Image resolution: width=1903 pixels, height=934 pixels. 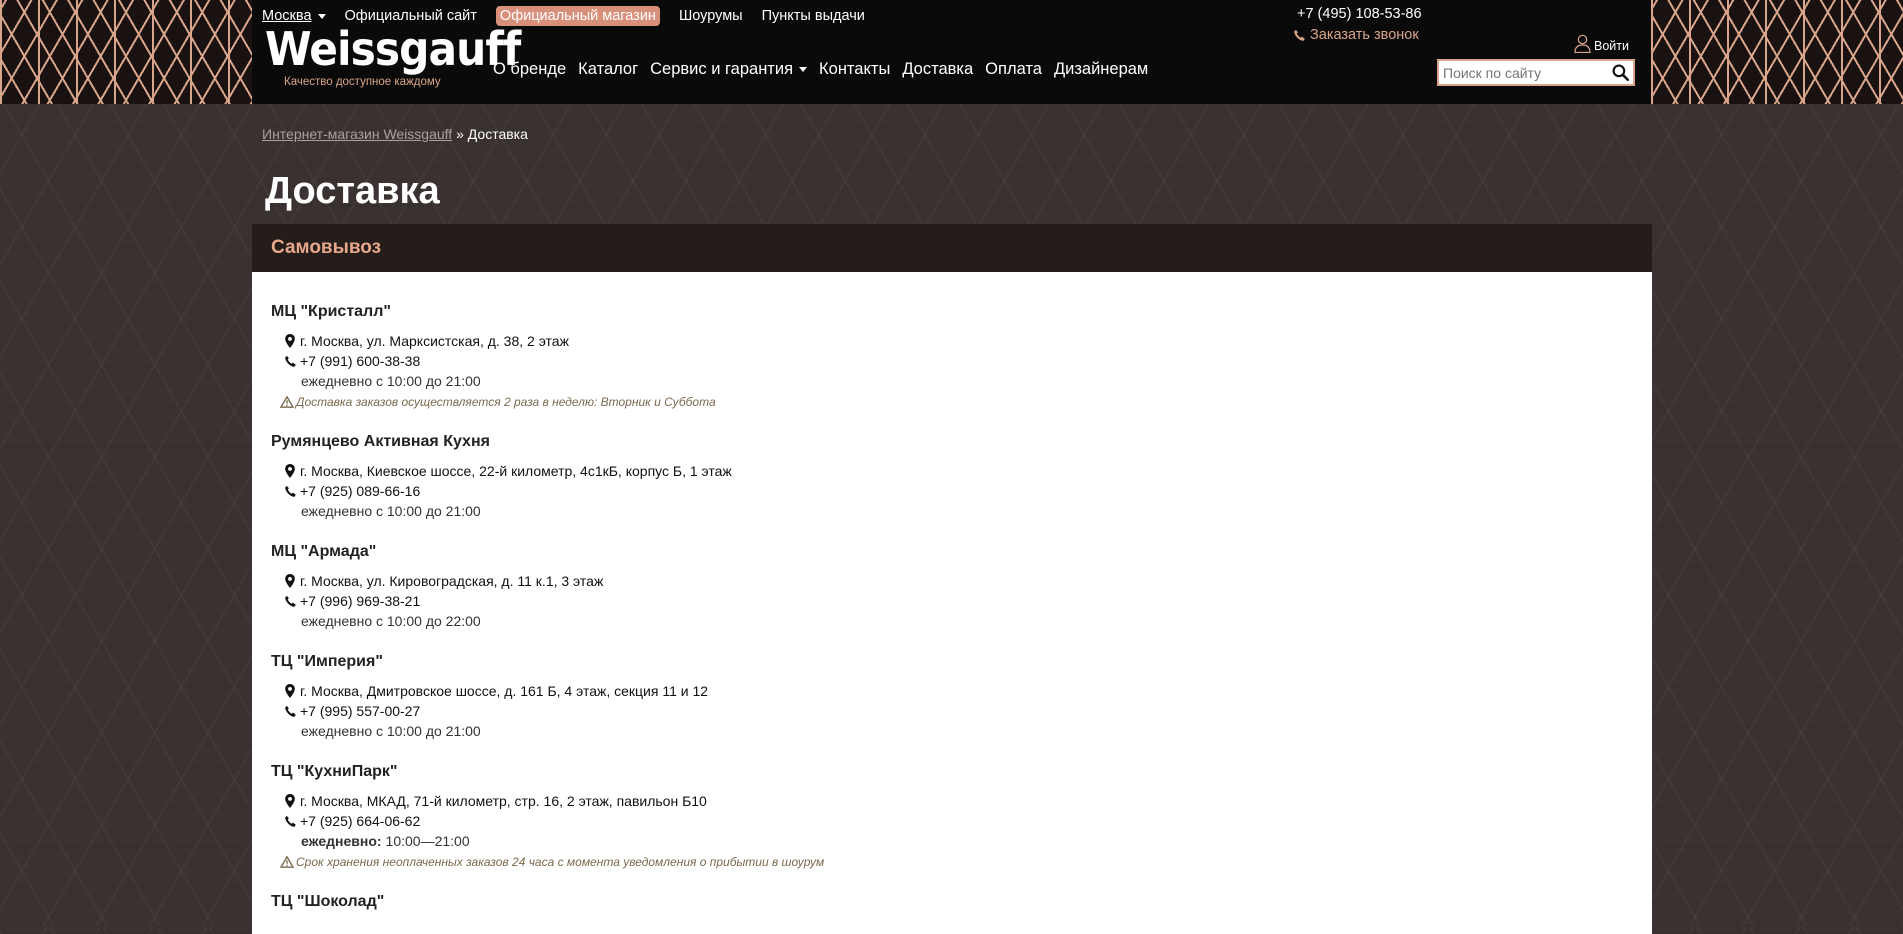 I want to click on nav-item-contacts: Контакты, so click(x=854, y=69).